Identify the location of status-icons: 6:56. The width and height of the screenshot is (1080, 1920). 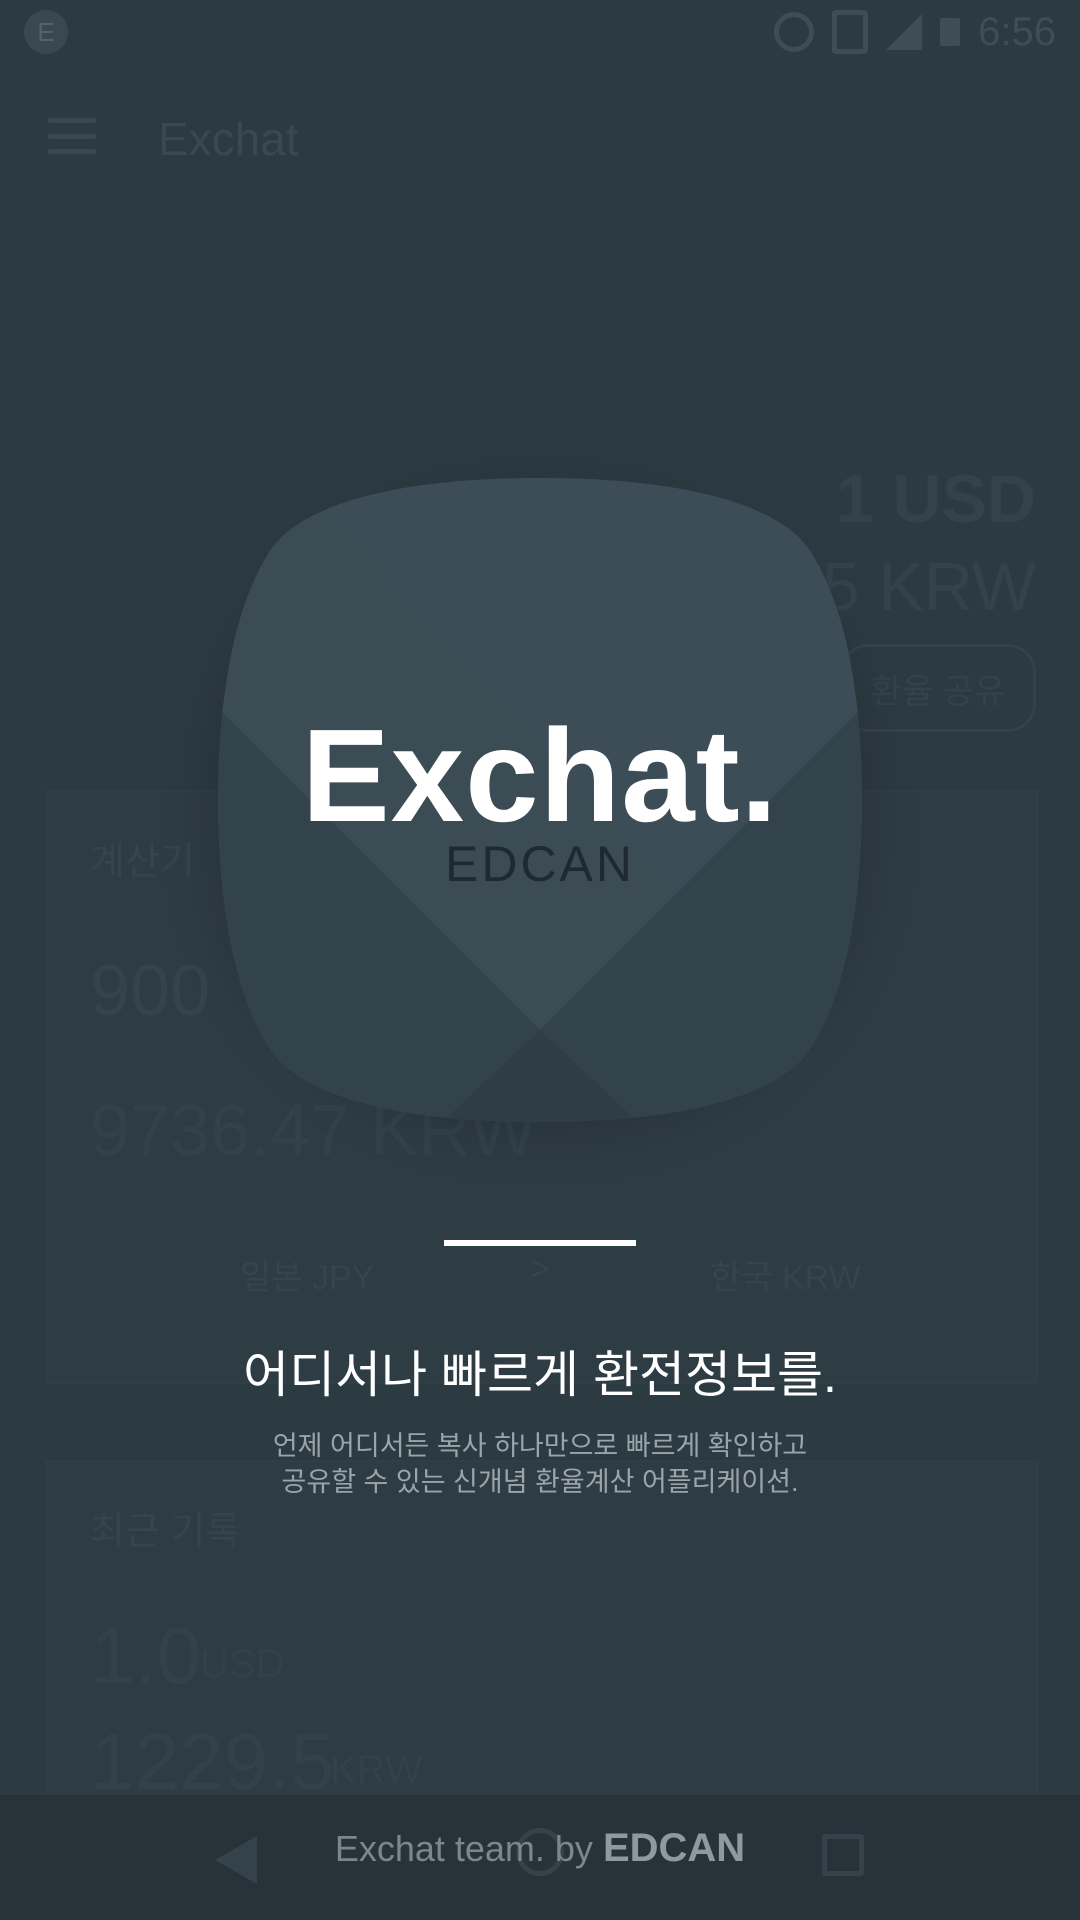
(915, 32).